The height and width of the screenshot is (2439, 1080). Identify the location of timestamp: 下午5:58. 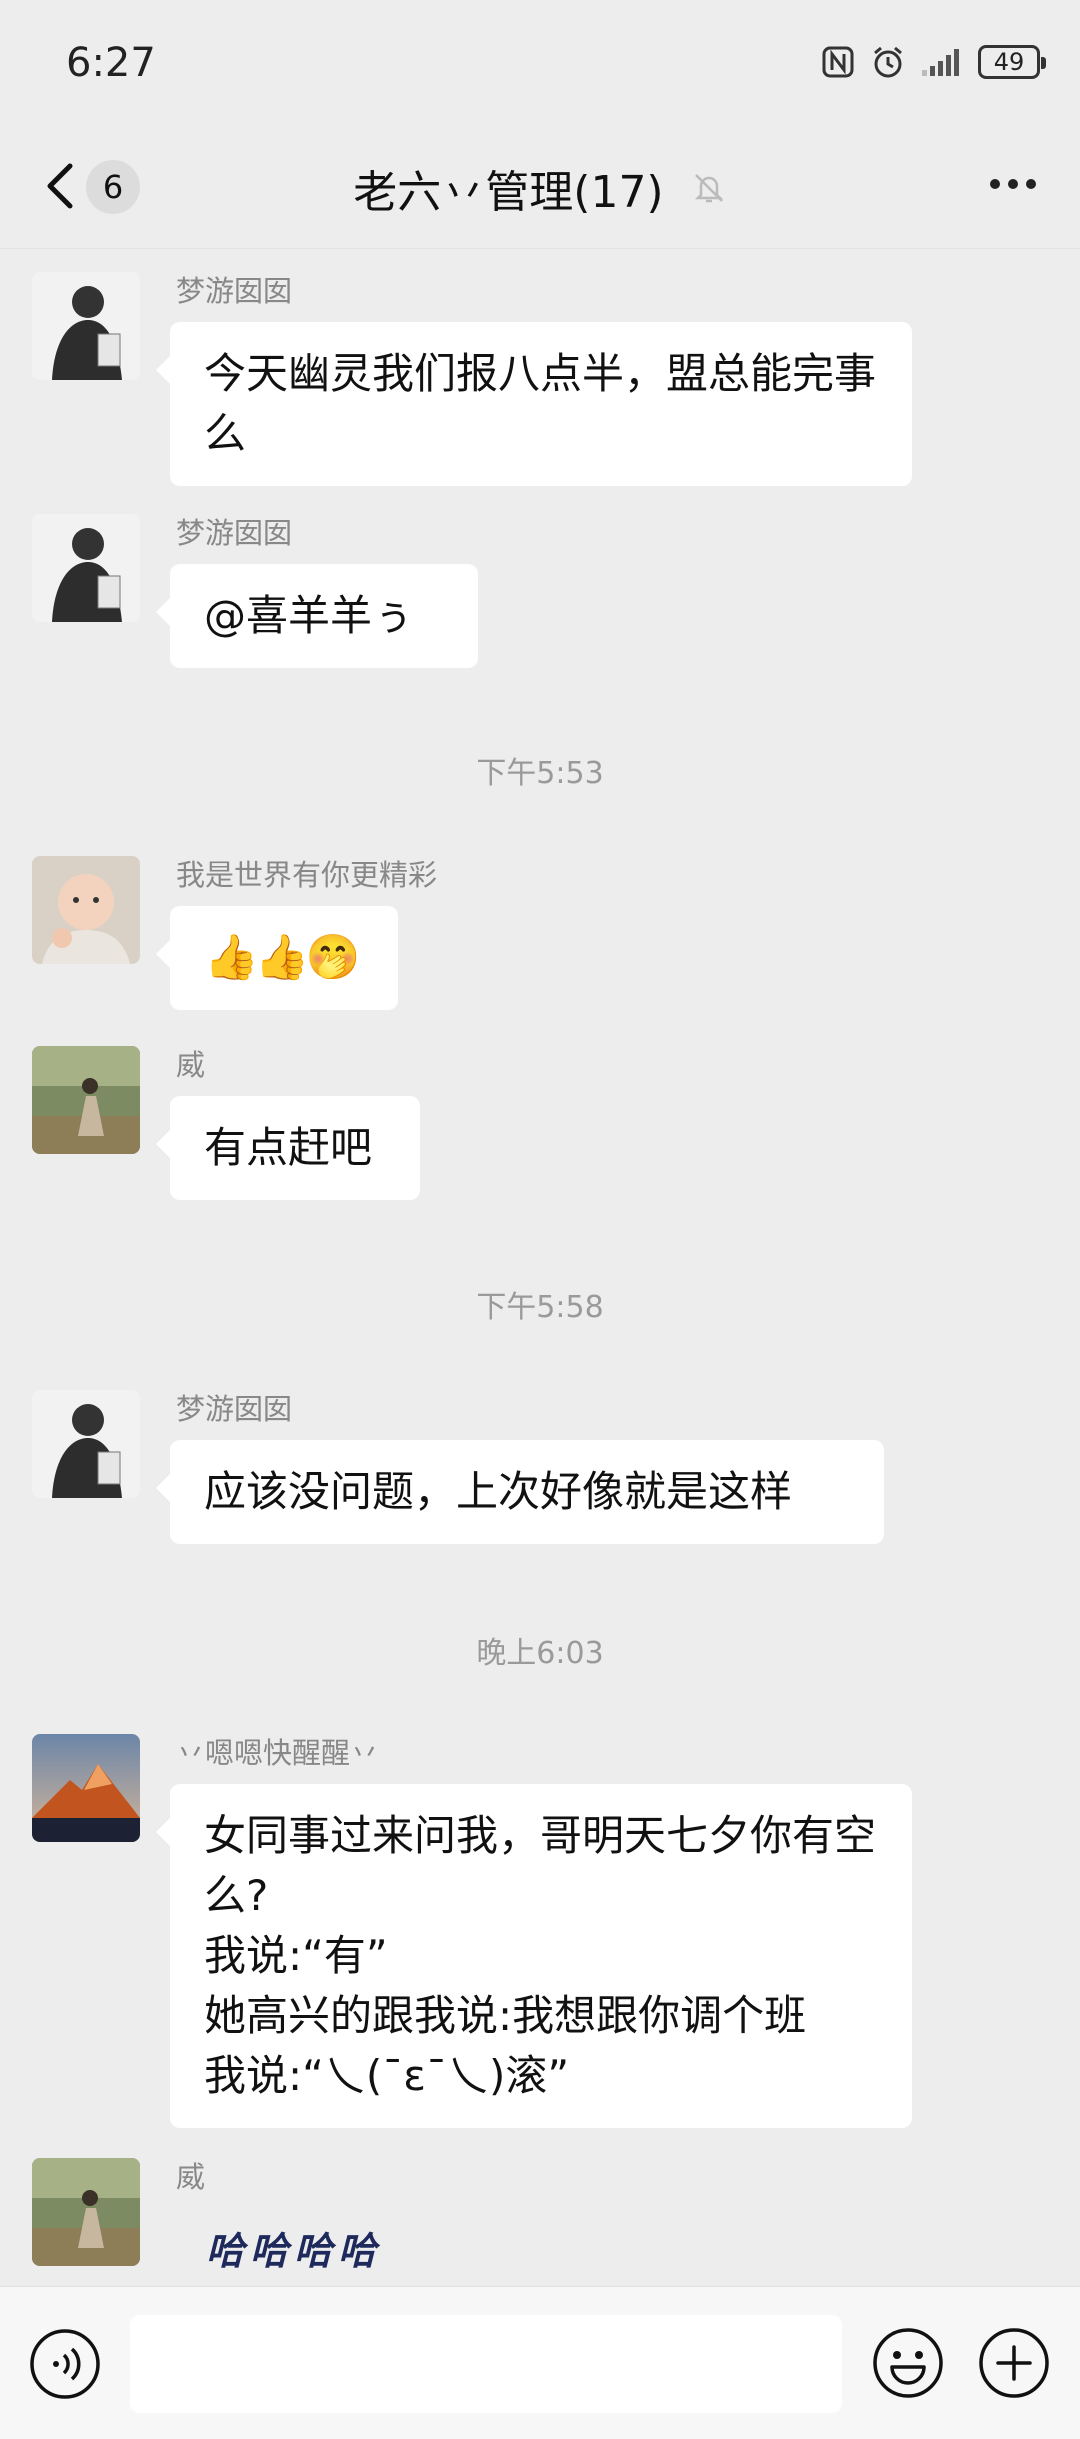
(540, 1307).